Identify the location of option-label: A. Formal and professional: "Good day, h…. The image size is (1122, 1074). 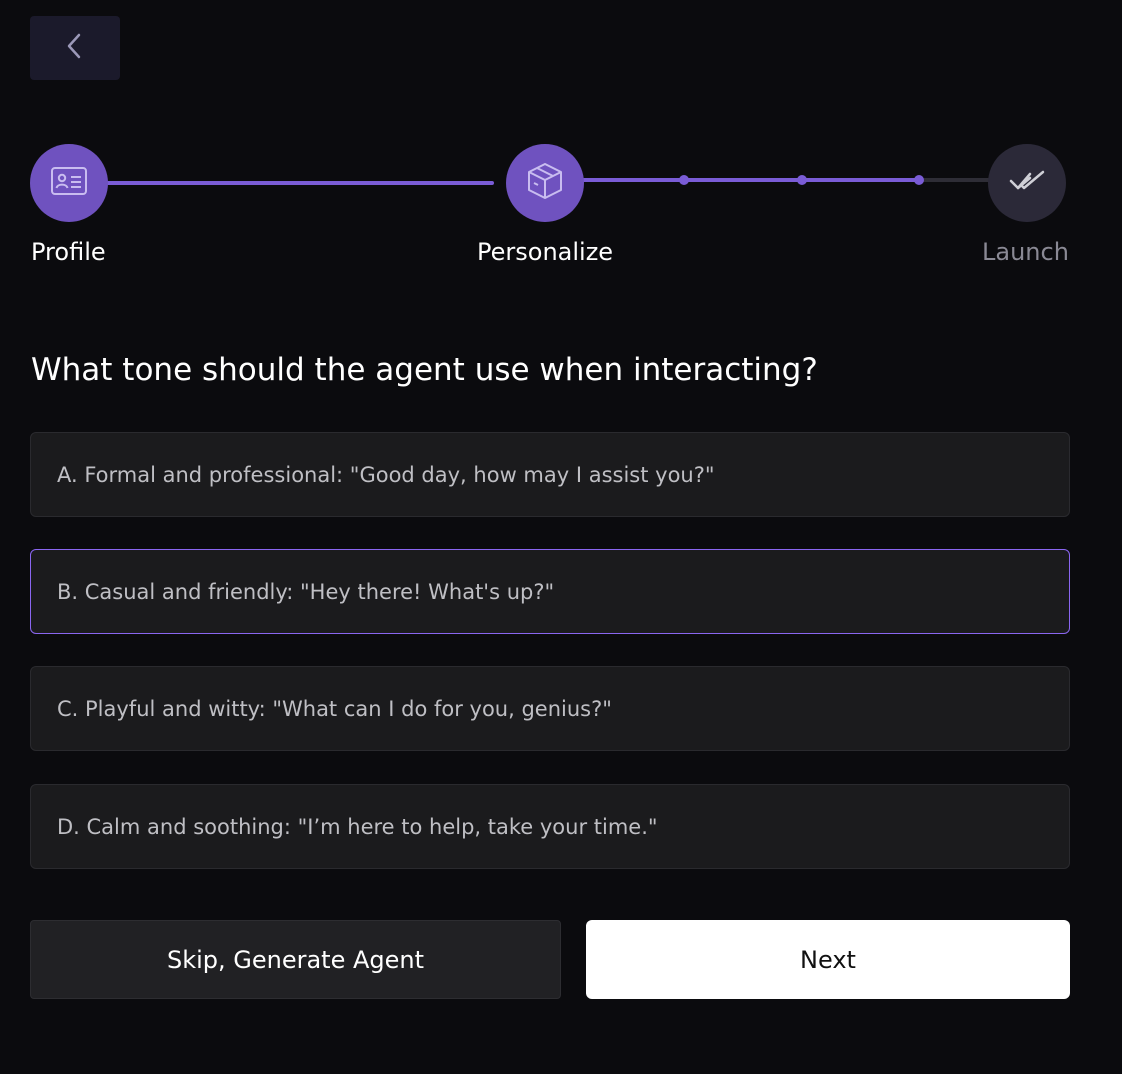
(386, 474).